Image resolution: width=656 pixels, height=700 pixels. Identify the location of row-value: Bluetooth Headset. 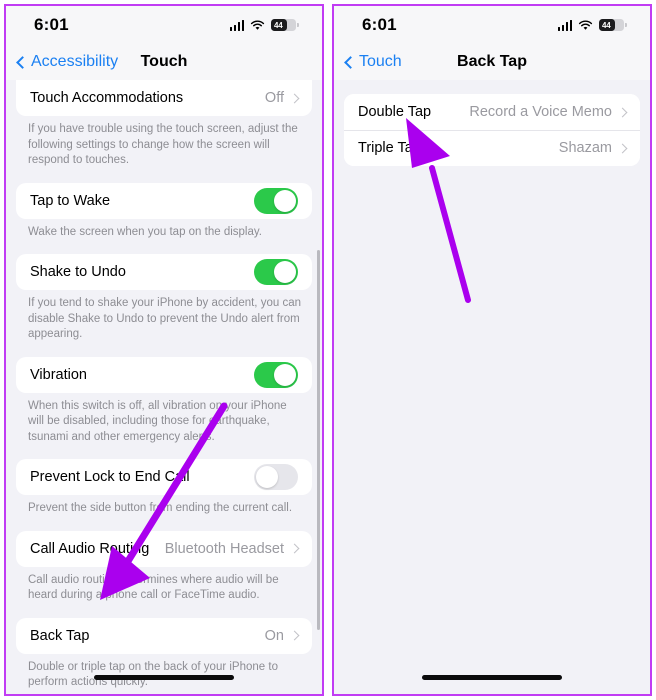
(224, 548).